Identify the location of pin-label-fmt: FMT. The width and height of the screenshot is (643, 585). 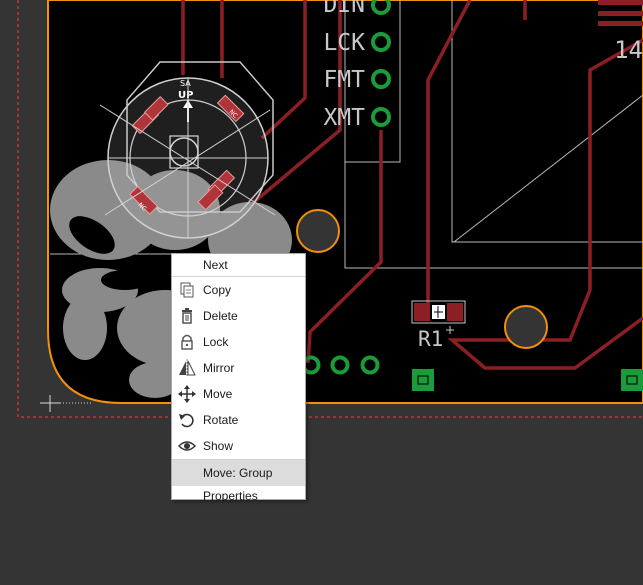
(344, 80).